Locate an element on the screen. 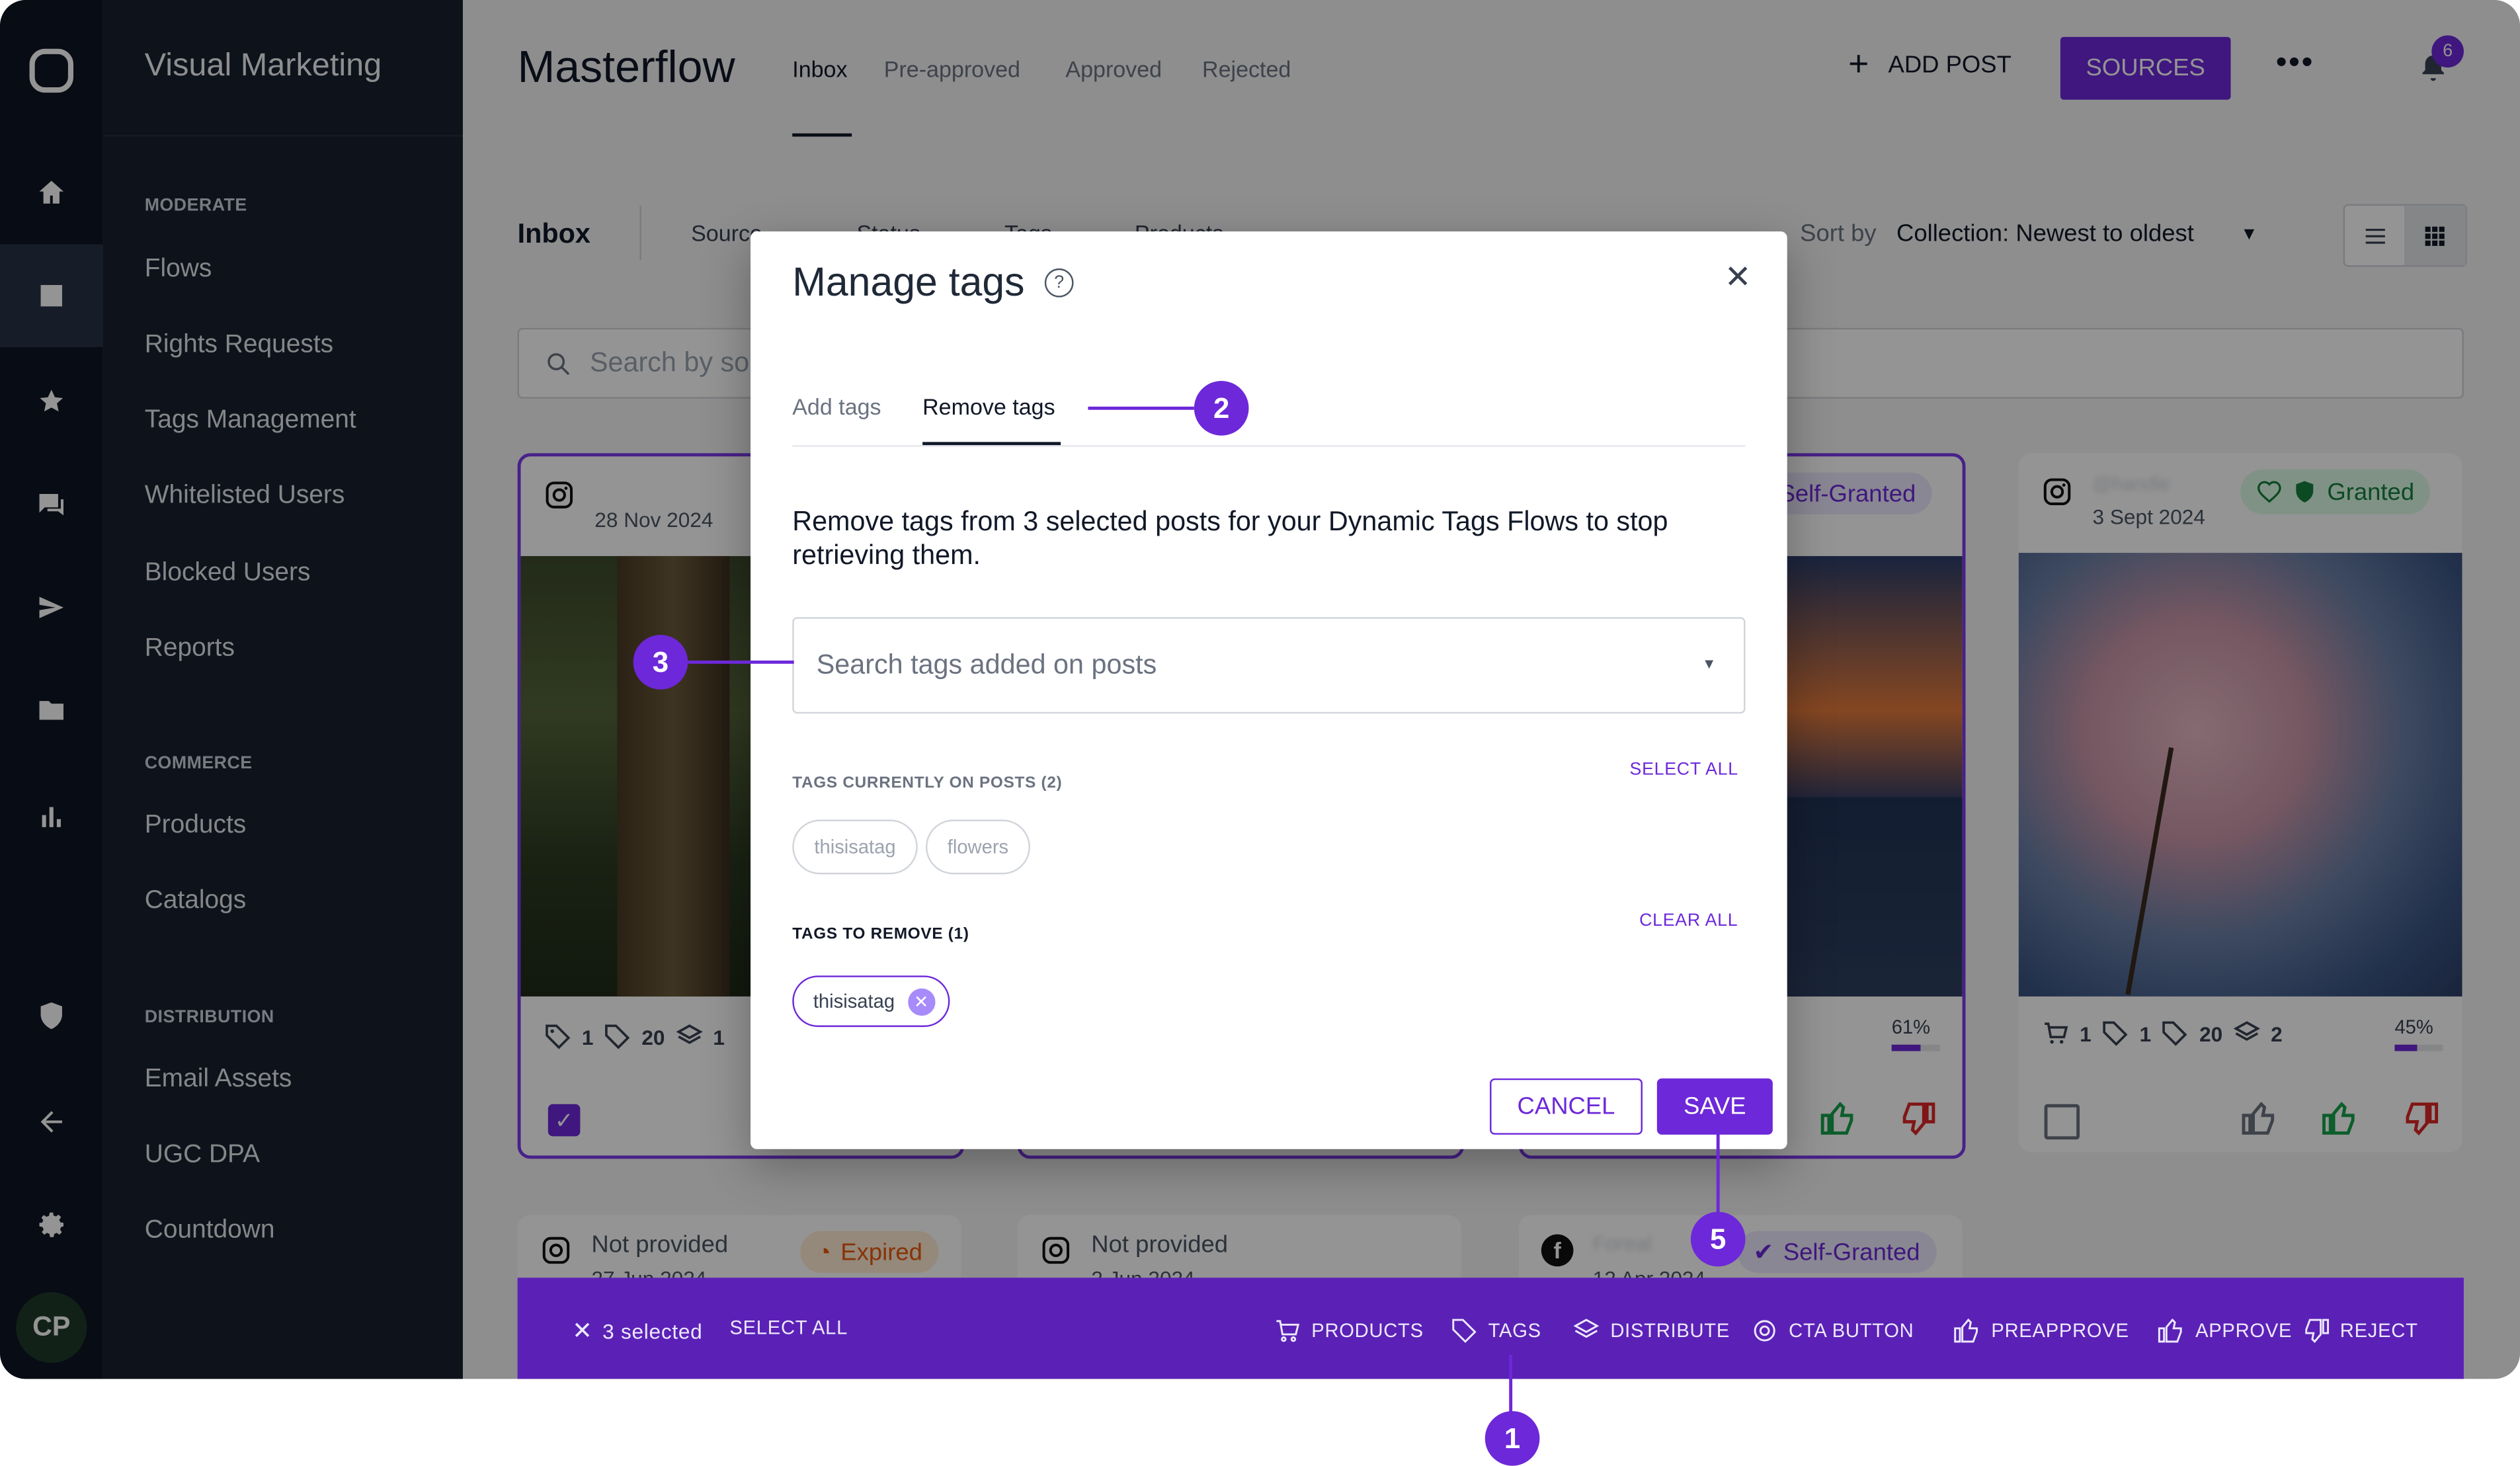 This screenshot has width=2520, height=1466. step-1-marker: 1 is located at coordinates (1512, 1438).